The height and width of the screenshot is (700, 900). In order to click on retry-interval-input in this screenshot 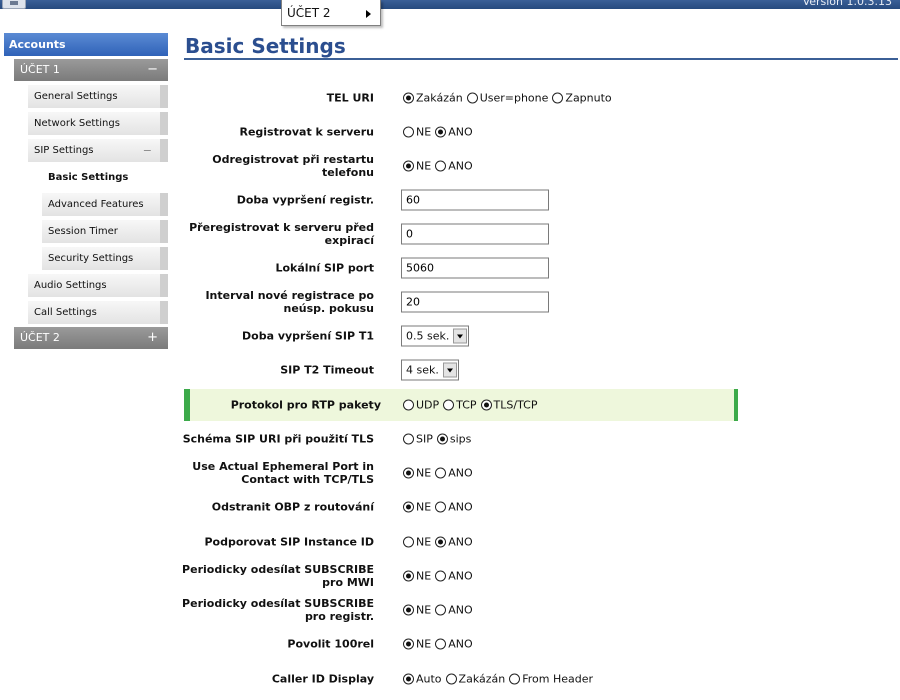, I will do `click(475, 302)`.